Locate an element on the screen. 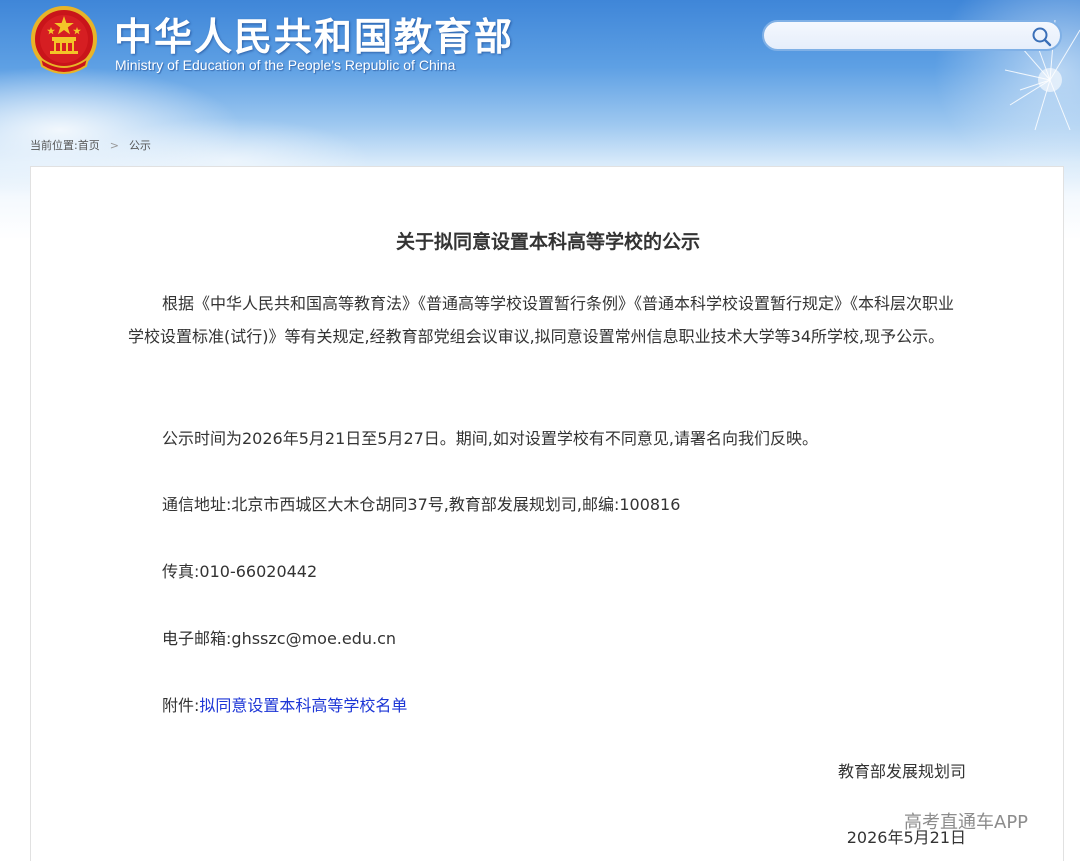 The height and width of the screenshot is (861, 1080). breadcrumb-prefix: 当前位置: is located at coordinates (54, 145).